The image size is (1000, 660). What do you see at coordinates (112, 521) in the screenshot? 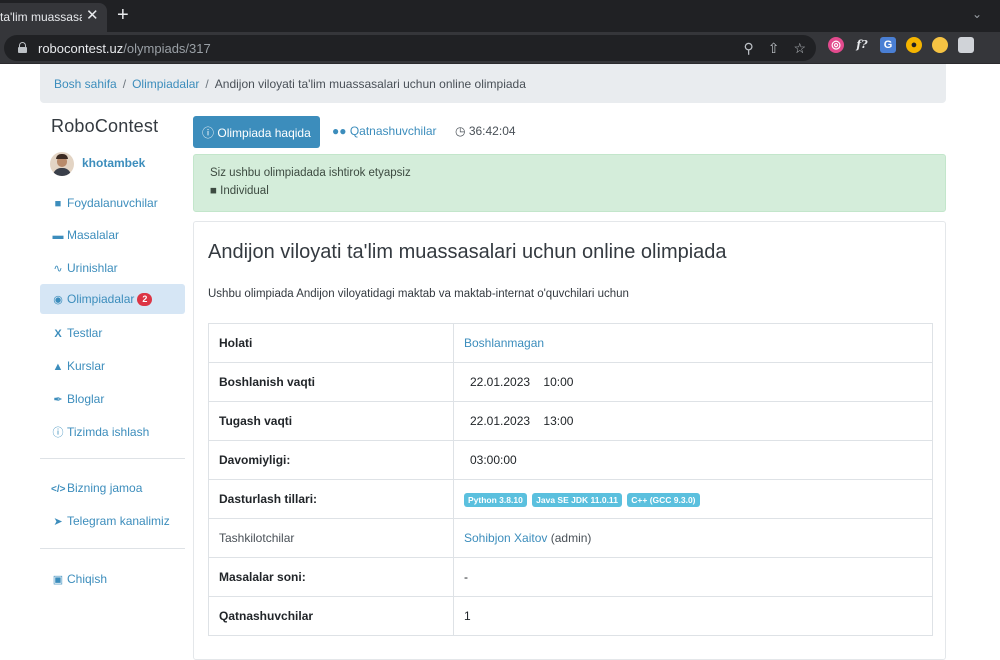
I see `sidebar-item-telegram: ➤ Telegram kanalimiz` at bounding box center [112, 521].